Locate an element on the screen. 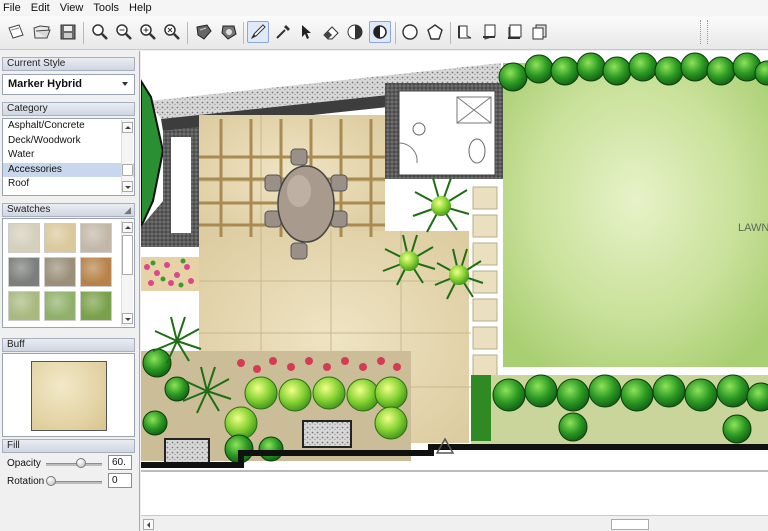 This screenshot has width=768, height=531. zoom-icon is located at coordinates (100, 32).